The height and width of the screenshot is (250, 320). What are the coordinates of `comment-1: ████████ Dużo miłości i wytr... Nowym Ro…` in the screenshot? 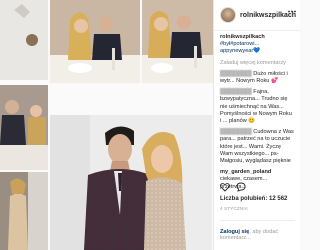 It's located at (257, 78).